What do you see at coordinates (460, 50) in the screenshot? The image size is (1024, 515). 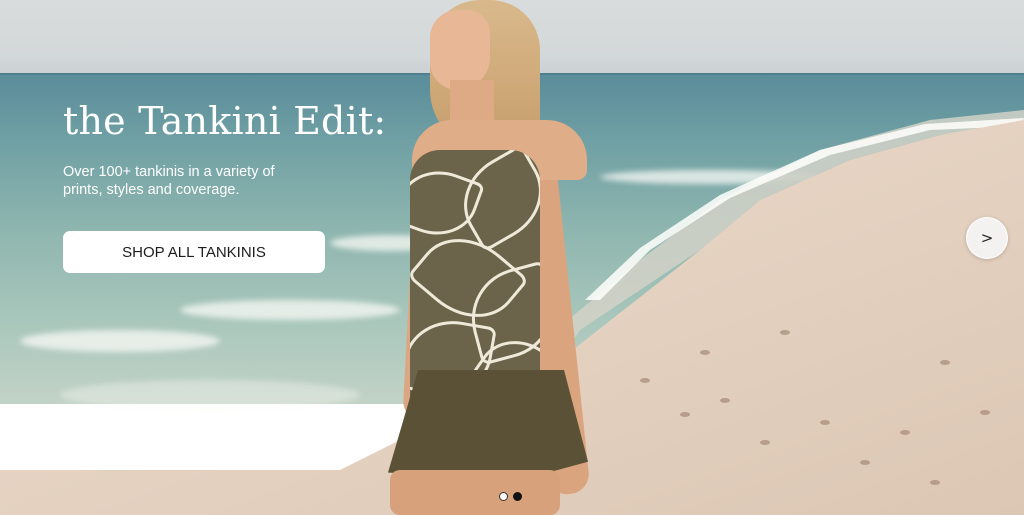 I see `model-face` at bounding box center [460, 50].